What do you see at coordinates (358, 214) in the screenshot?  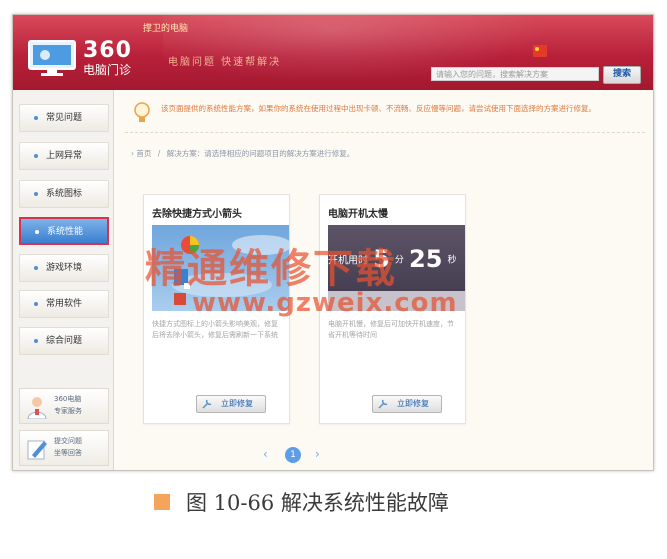 I see `card-title: 电脑开机太慢` at bounding box center [358, 214].